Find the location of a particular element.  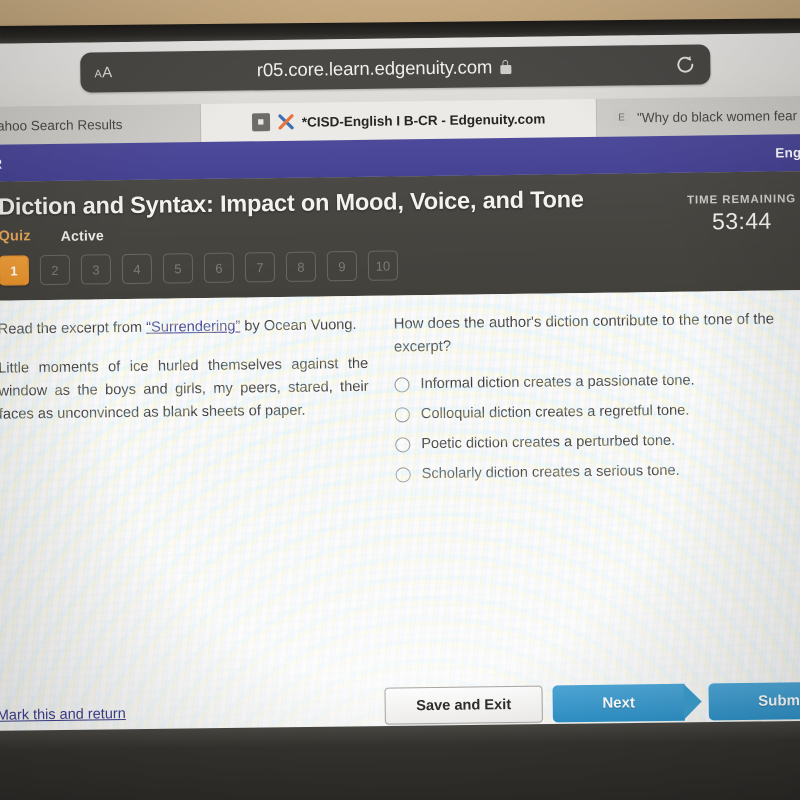

tab-title: Yahoo Search Results is located at coordinates (61, 125).